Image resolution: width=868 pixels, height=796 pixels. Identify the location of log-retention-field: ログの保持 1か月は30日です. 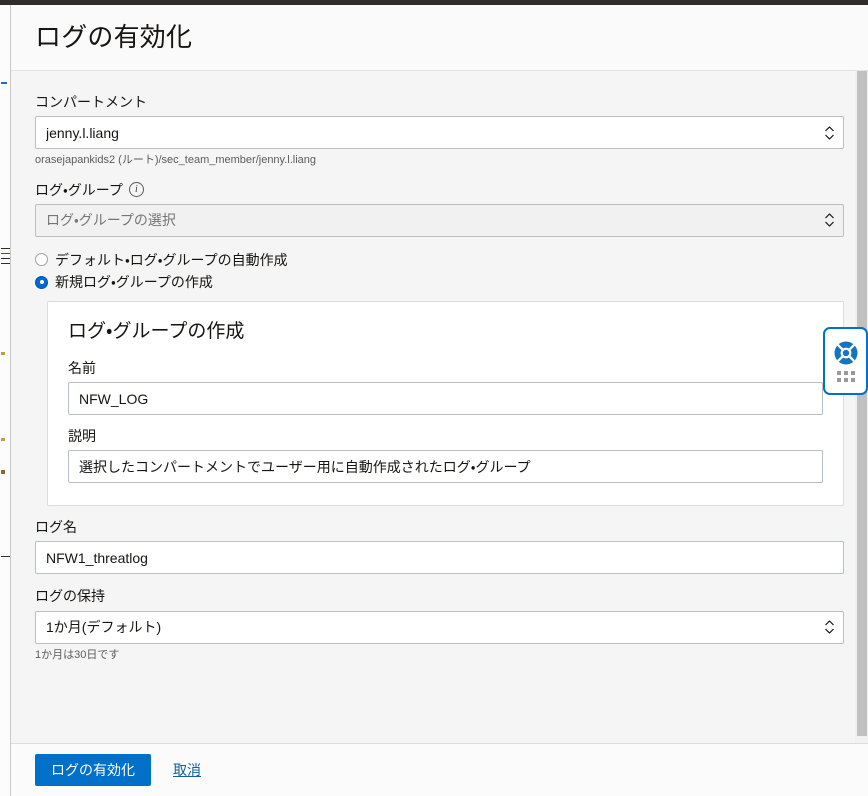
(439, 625).